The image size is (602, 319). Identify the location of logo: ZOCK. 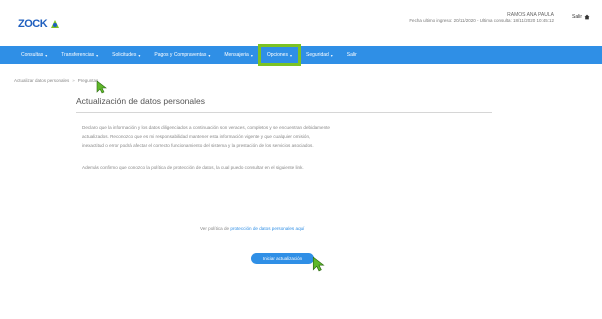
(39, 24).